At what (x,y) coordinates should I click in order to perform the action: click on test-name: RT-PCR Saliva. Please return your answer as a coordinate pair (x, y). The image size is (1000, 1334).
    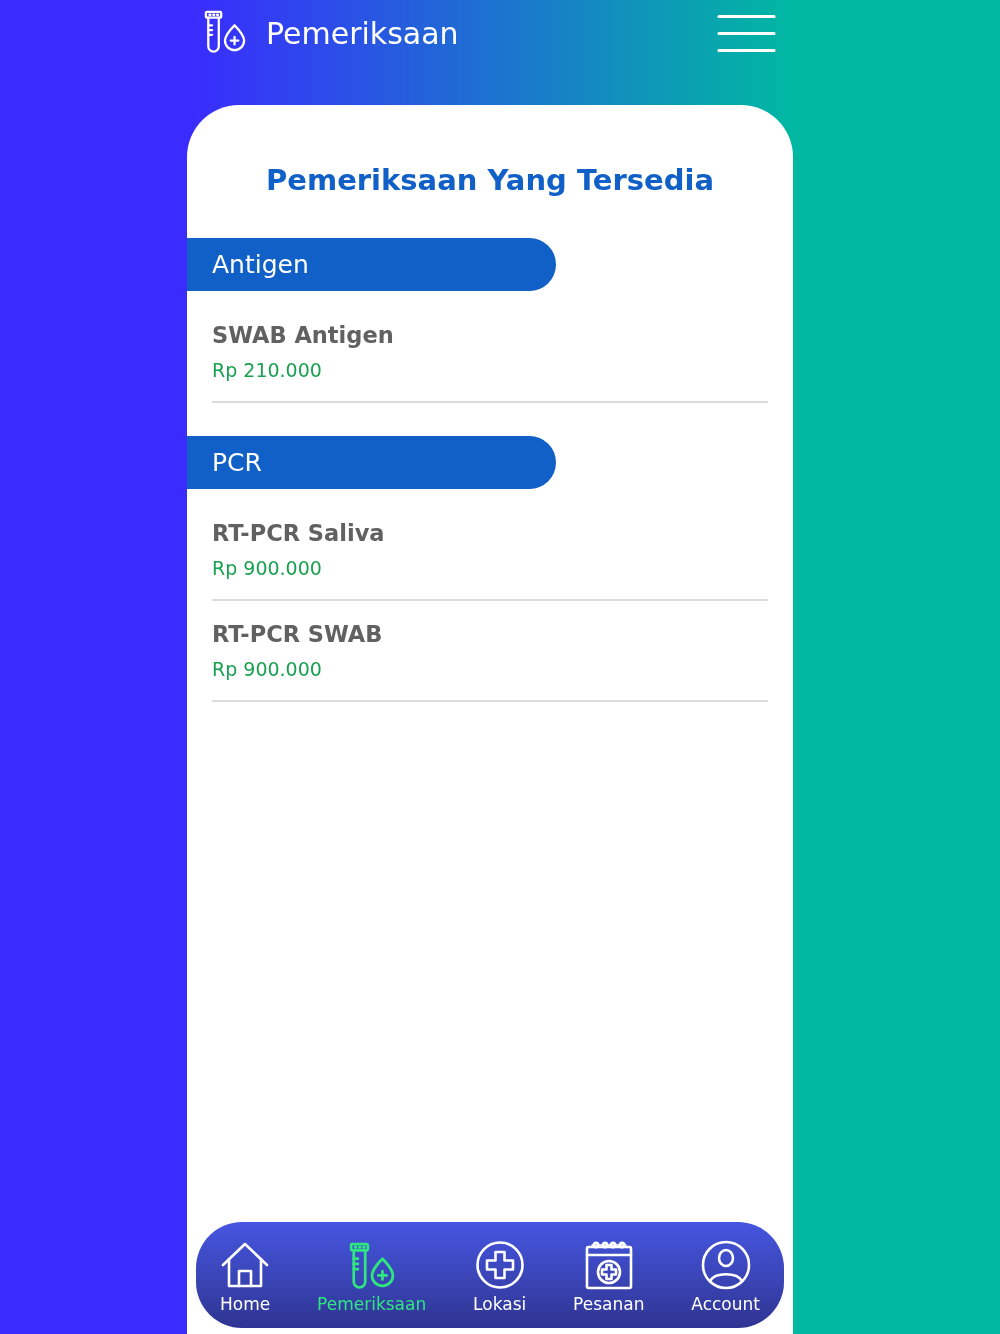
    Looking at the image, I should click on (298, 533).